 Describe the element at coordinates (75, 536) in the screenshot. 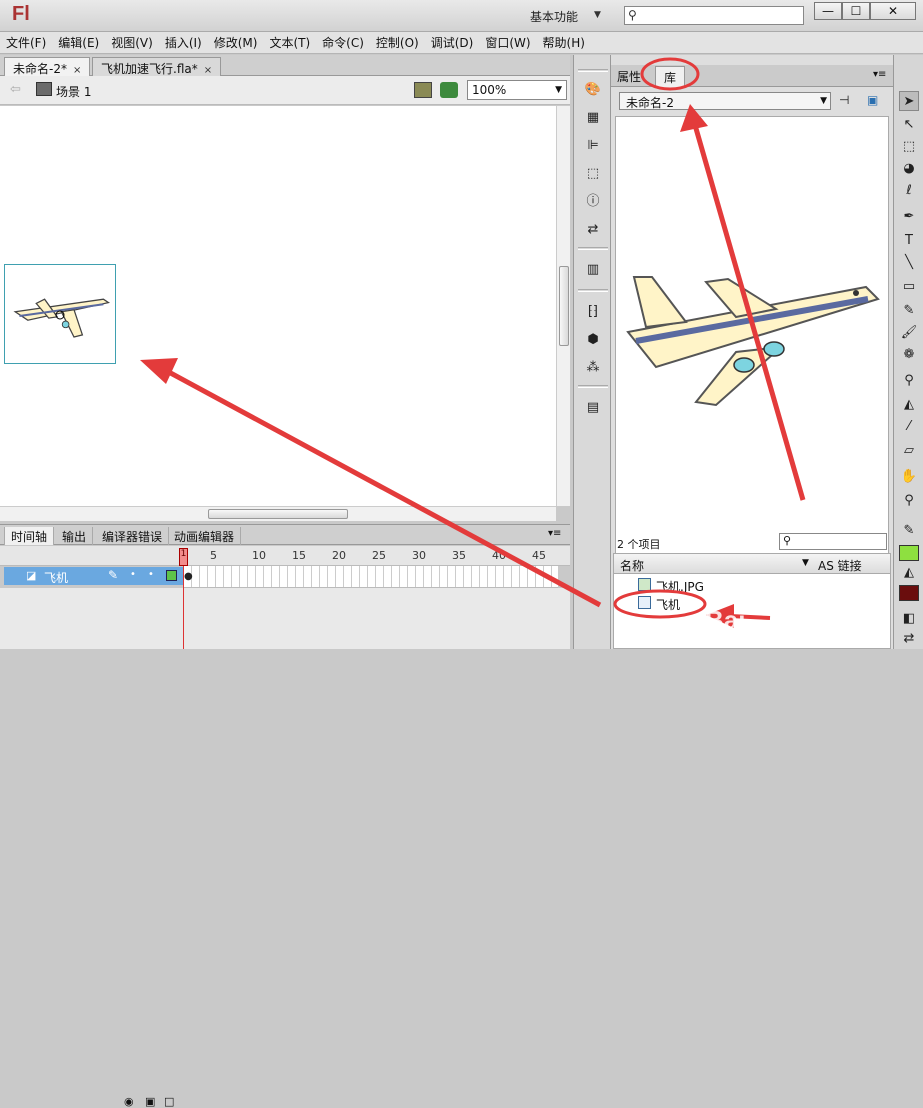

I see `tab-output: 输出` at that location.